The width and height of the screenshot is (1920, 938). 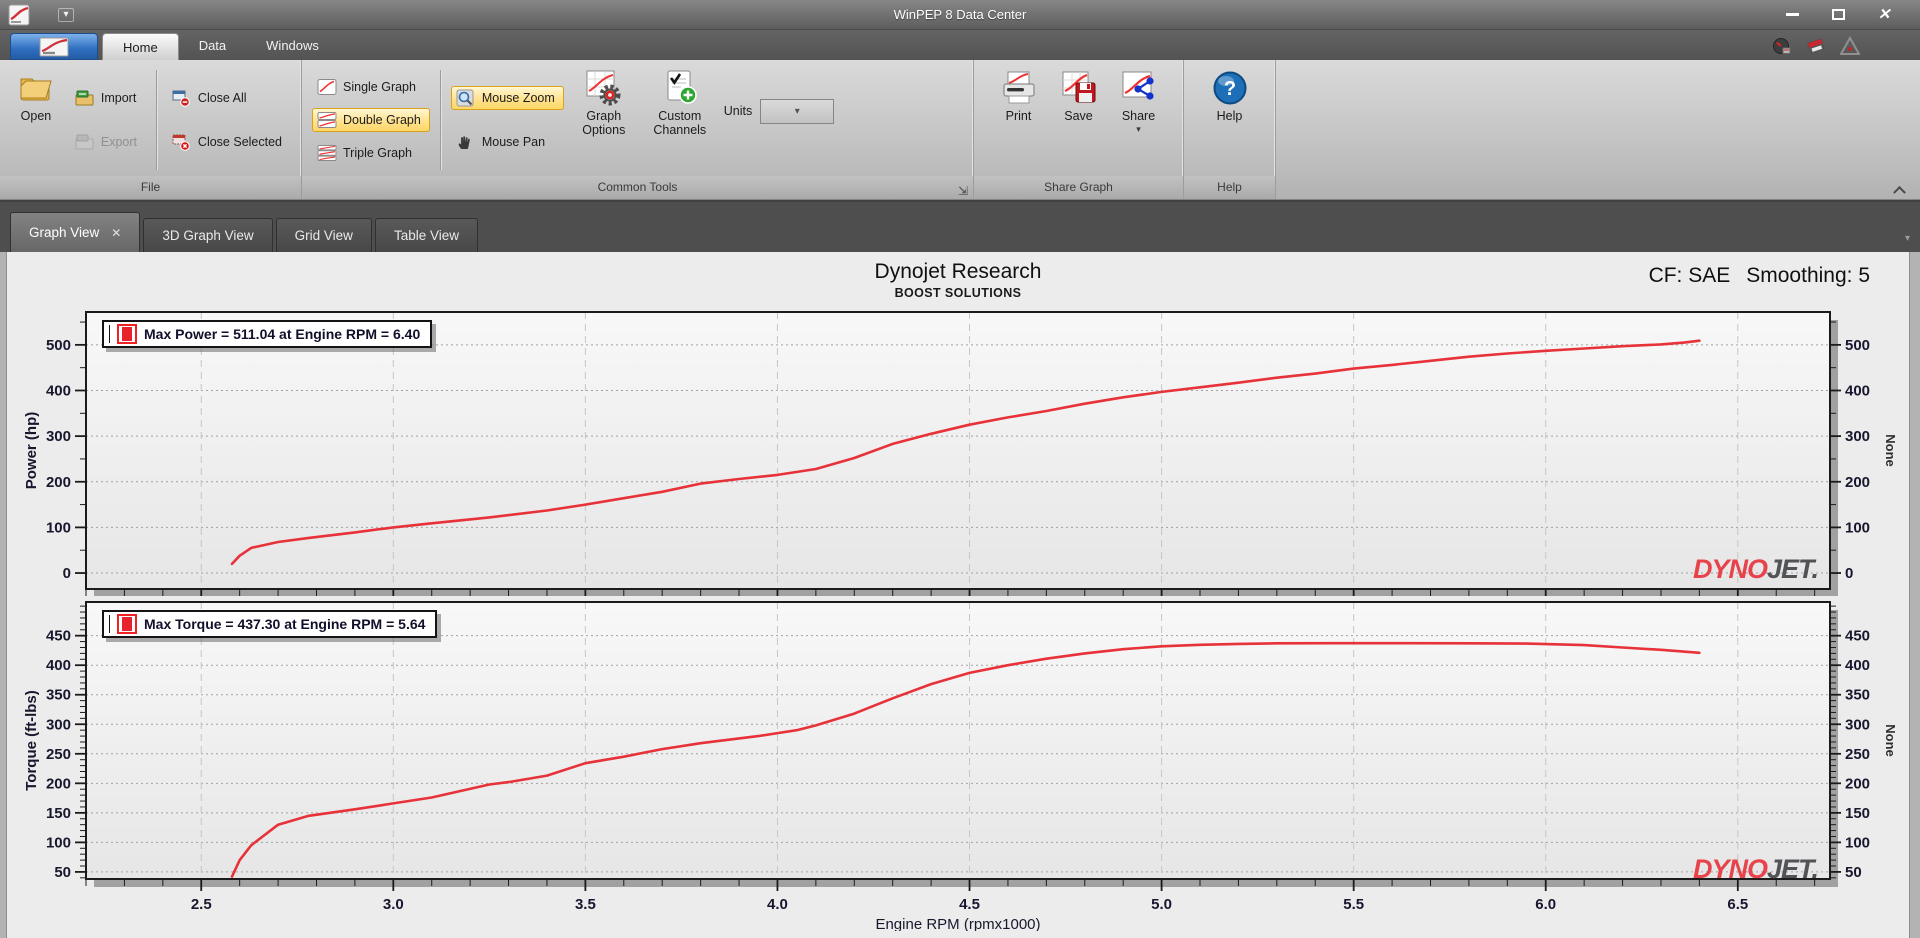 I want to click on import-button: Import, so click(x=108, y=98).